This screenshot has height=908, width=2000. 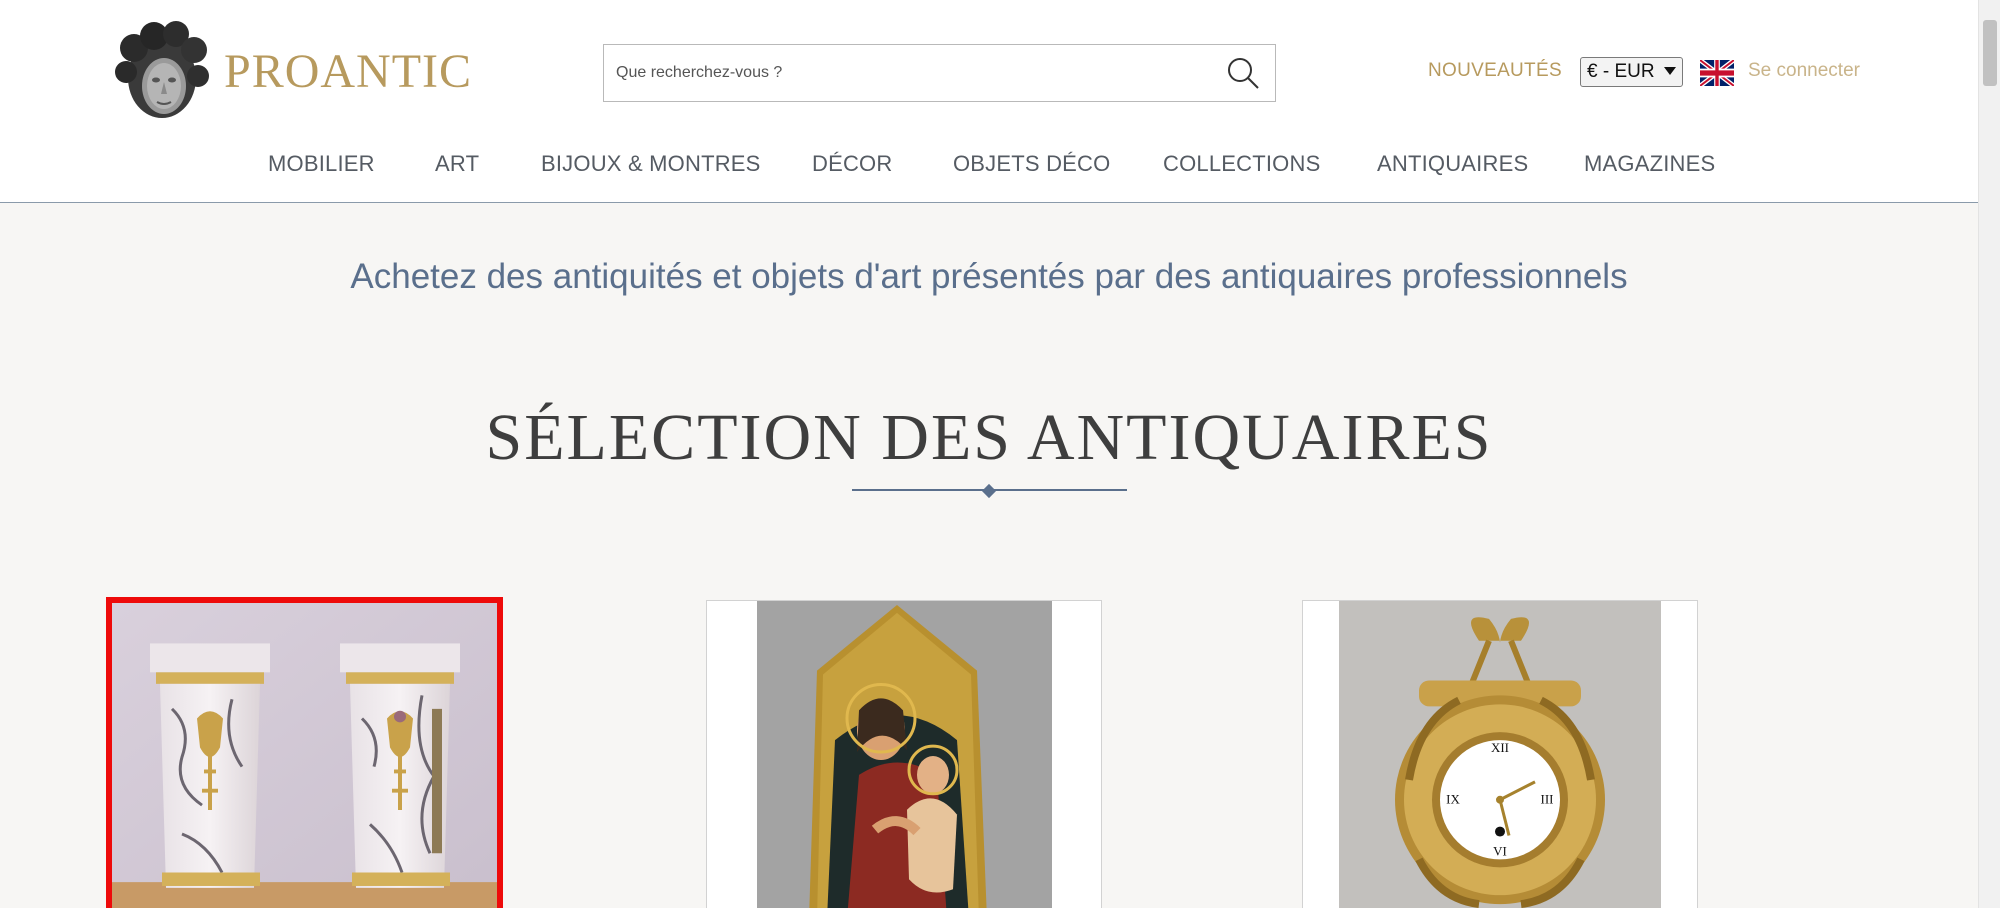 What do you see at coordinates (1804, 71) in the screenshot?
I see `login-link: Se connecter` at bounding box center [1804, 71].